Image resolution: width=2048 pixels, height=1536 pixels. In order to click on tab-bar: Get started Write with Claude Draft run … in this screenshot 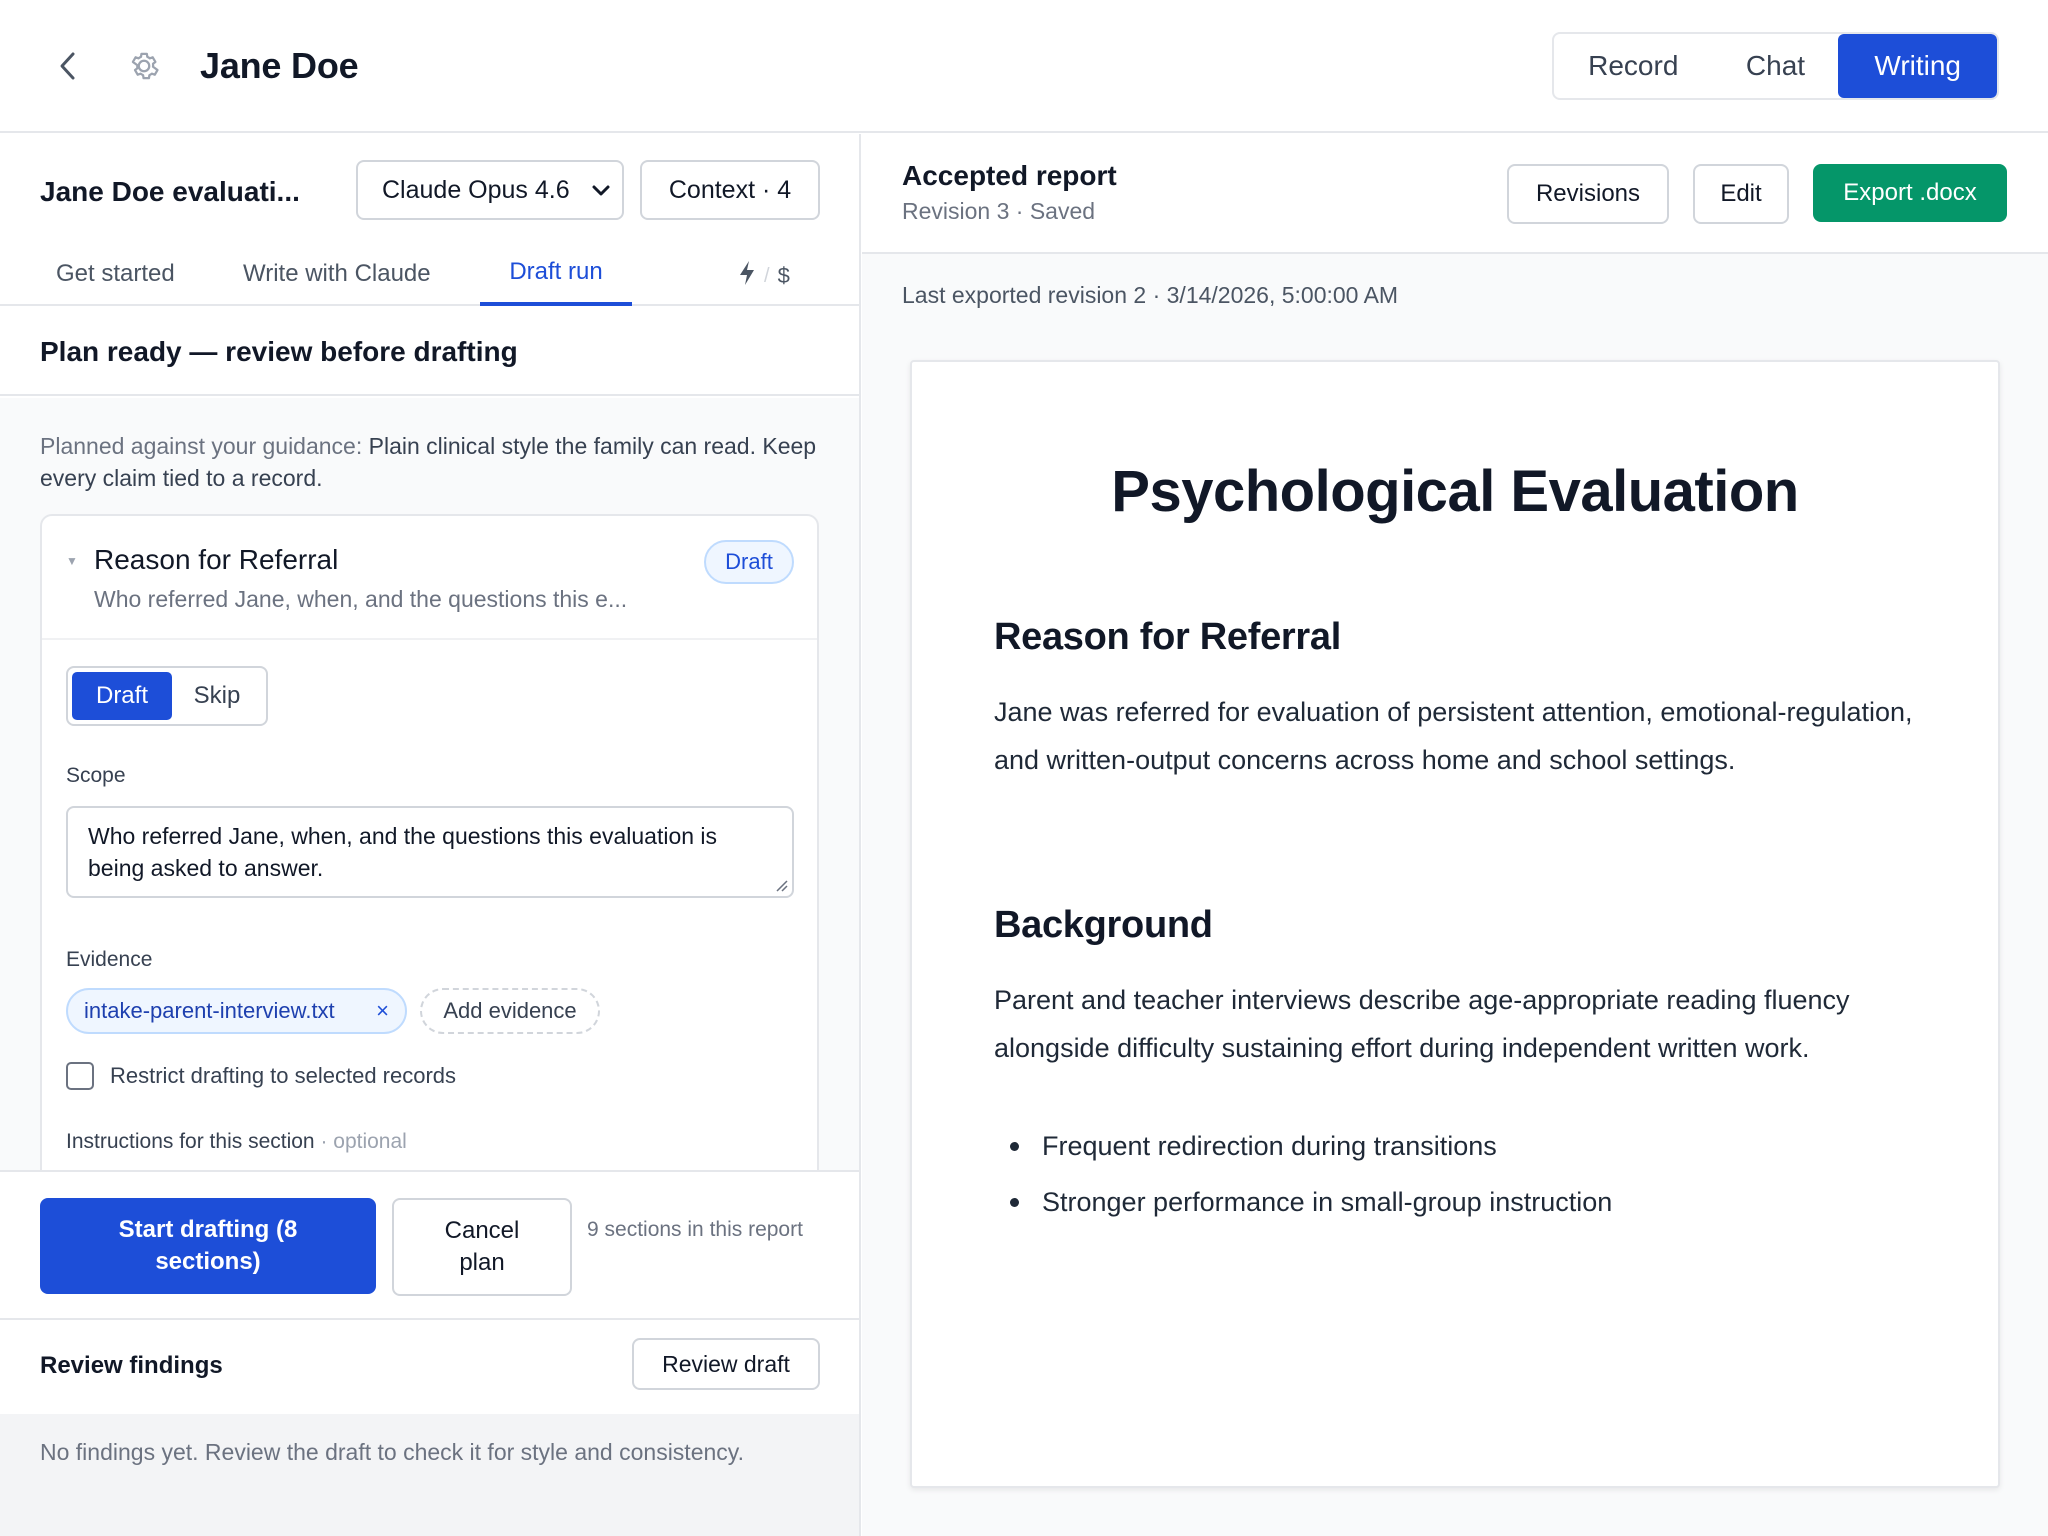, I will do `click(429, 274)`.